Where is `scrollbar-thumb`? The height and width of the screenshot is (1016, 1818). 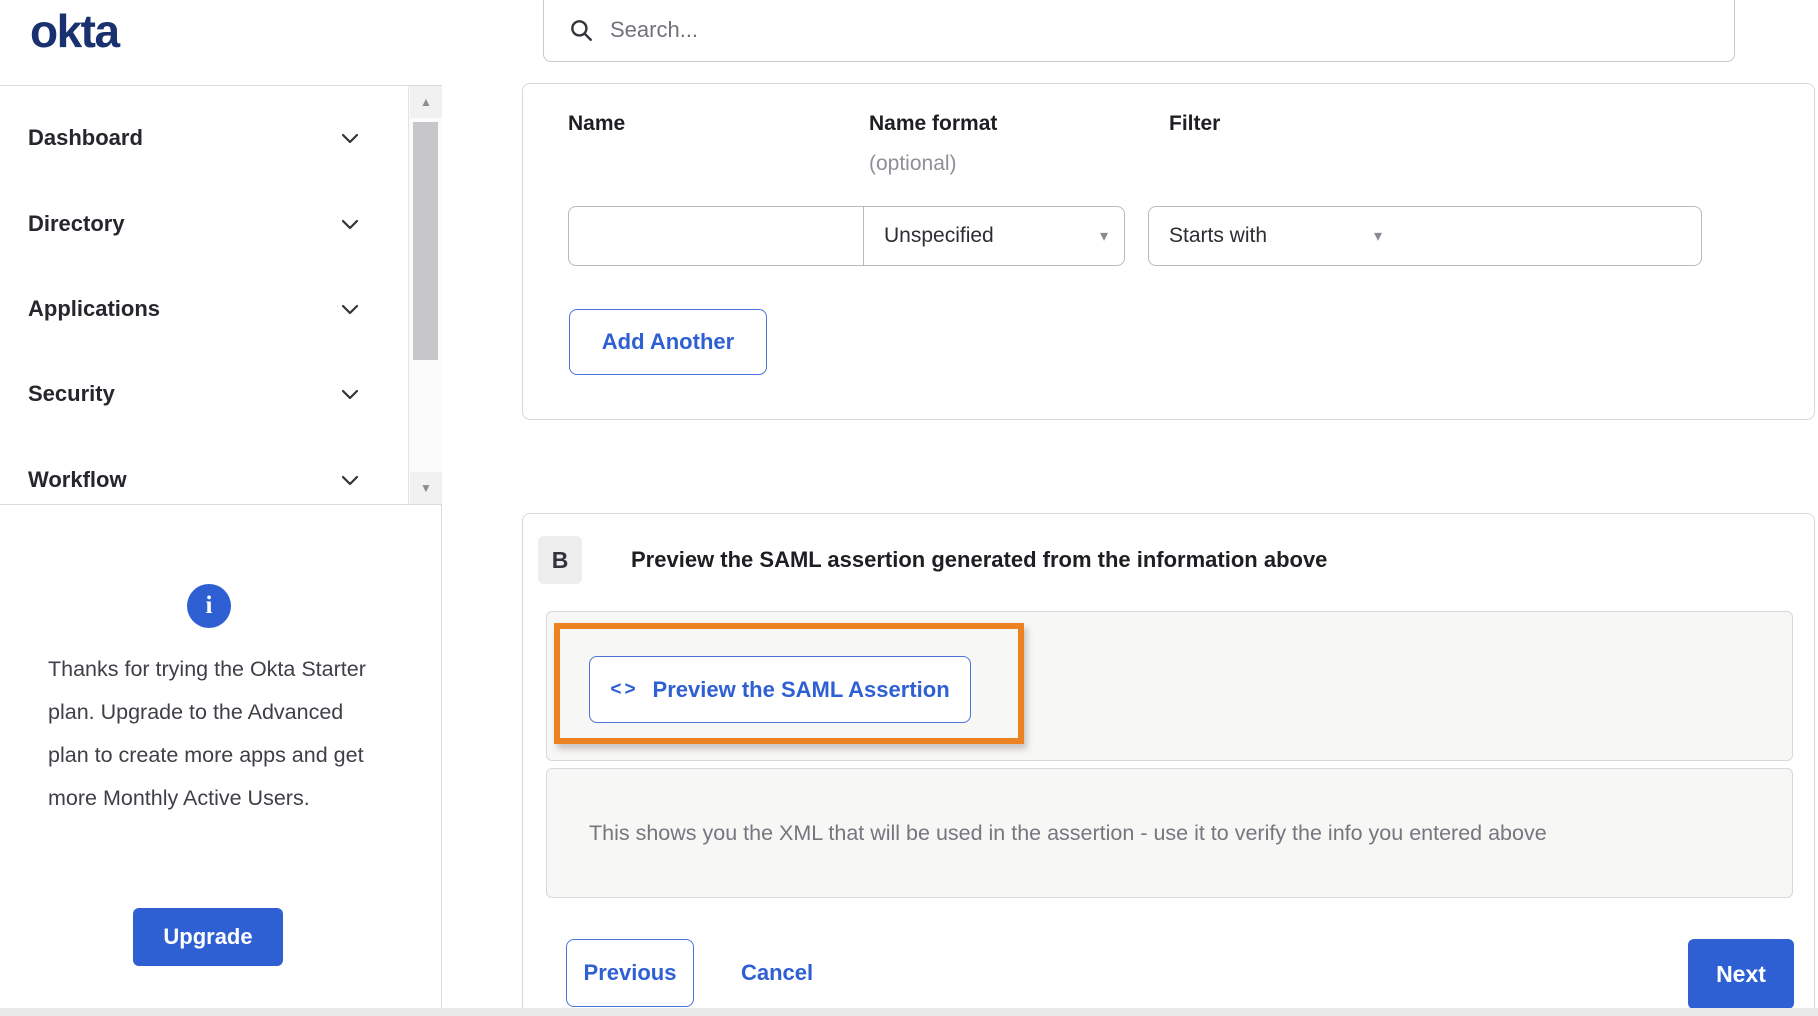 scrollbar-thumb is located at coordinates (425, 241).